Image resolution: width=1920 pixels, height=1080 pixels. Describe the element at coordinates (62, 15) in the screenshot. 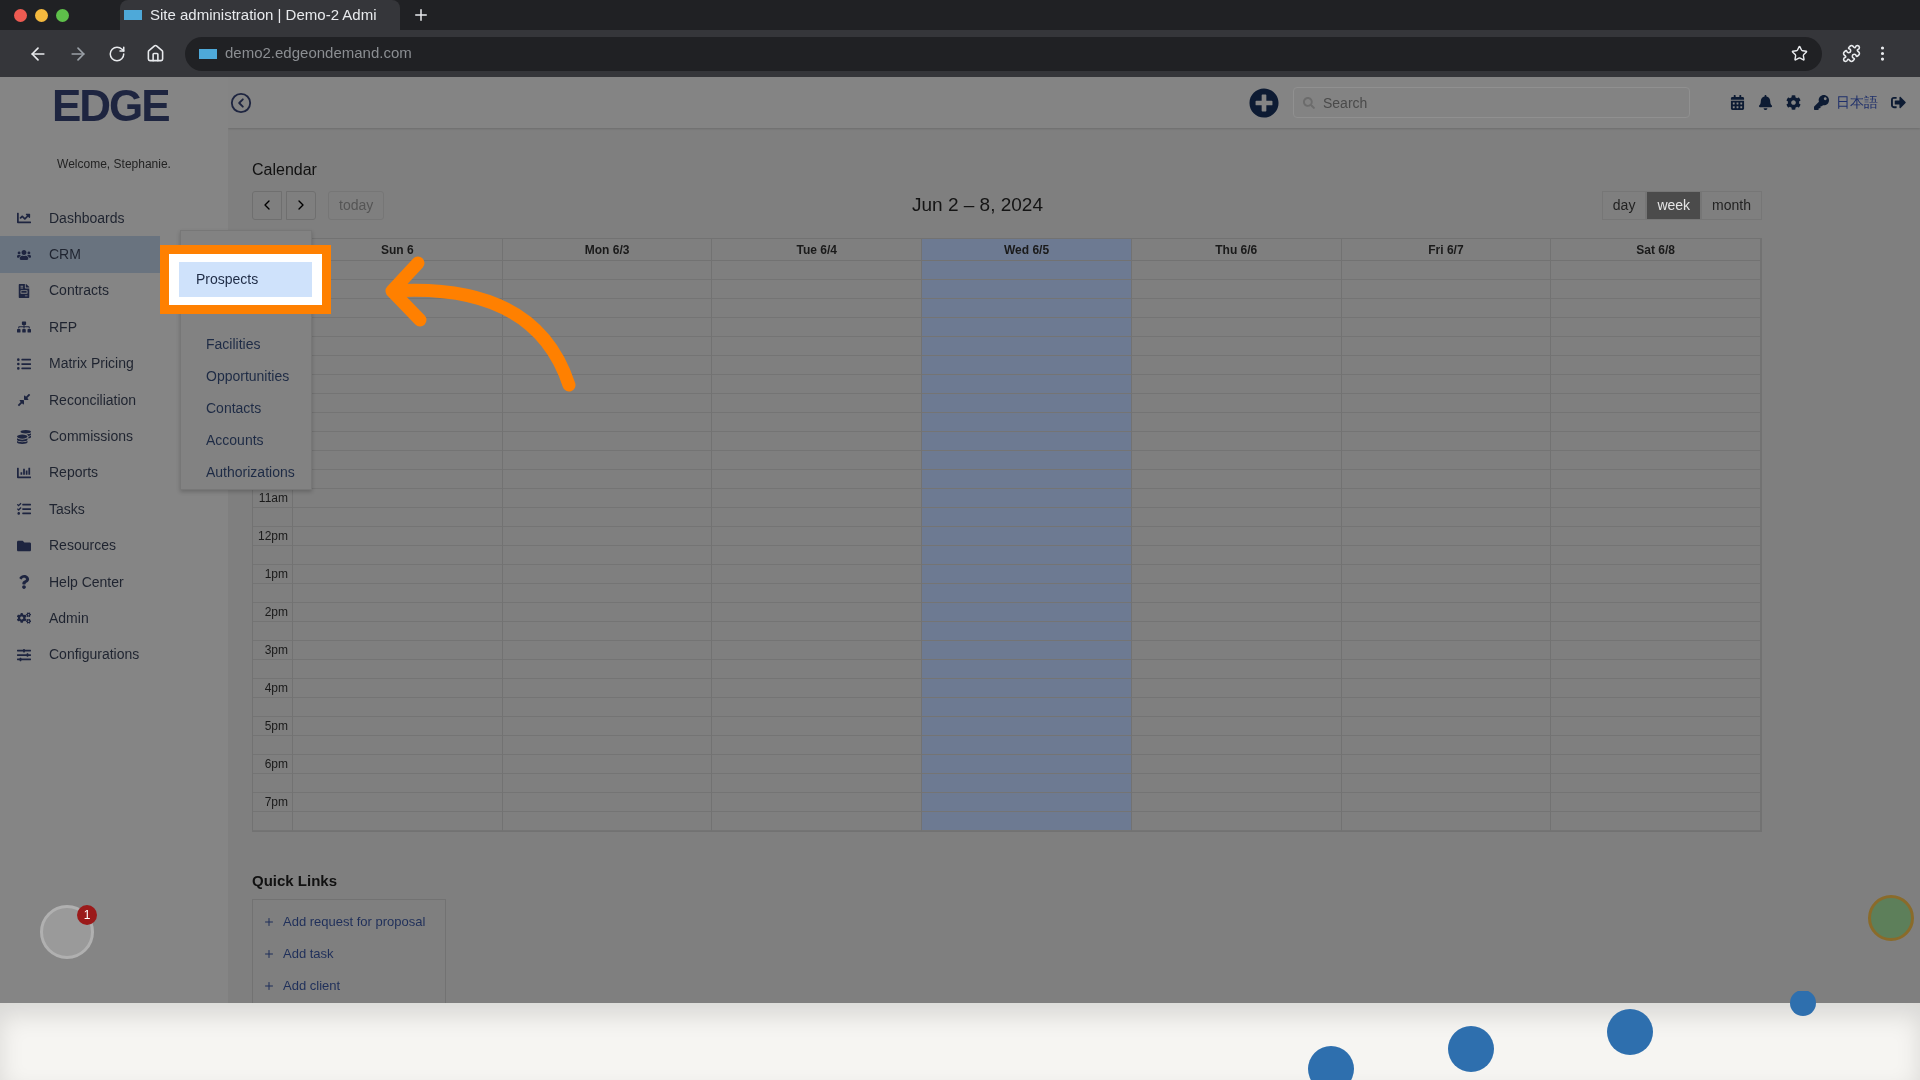

I see `maximize-window-icon` at that location.